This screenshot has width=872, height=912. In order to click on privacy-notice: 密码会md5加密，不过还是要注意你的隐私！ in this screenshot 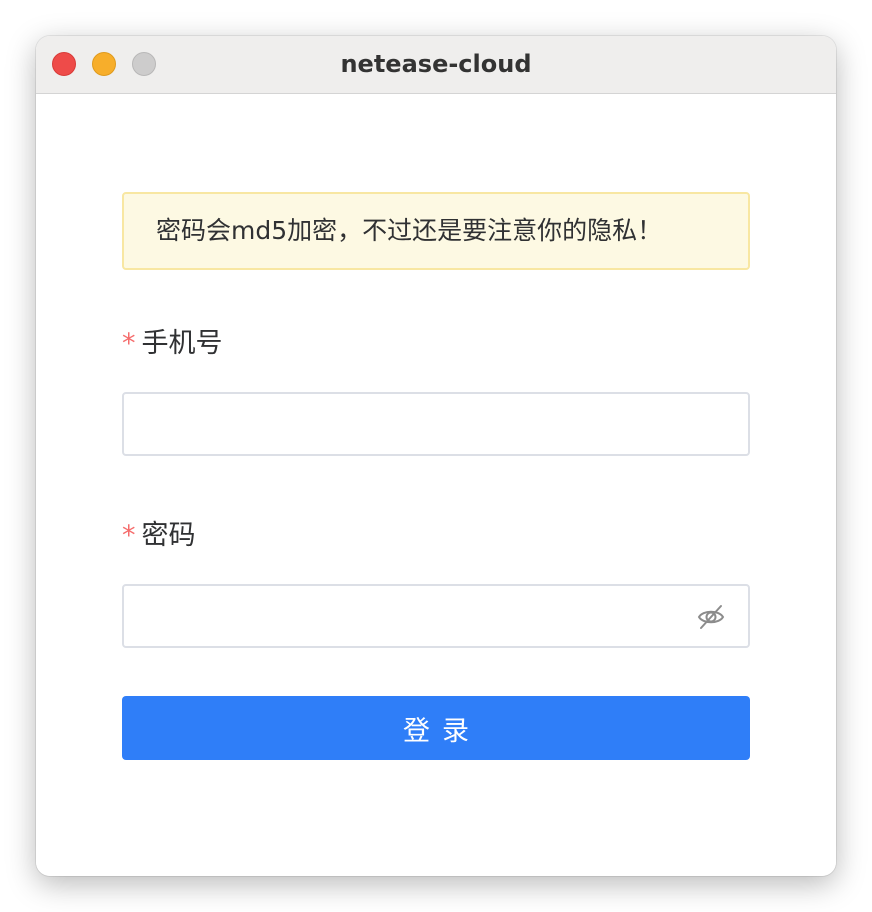, I will do `click(436, 231)`.